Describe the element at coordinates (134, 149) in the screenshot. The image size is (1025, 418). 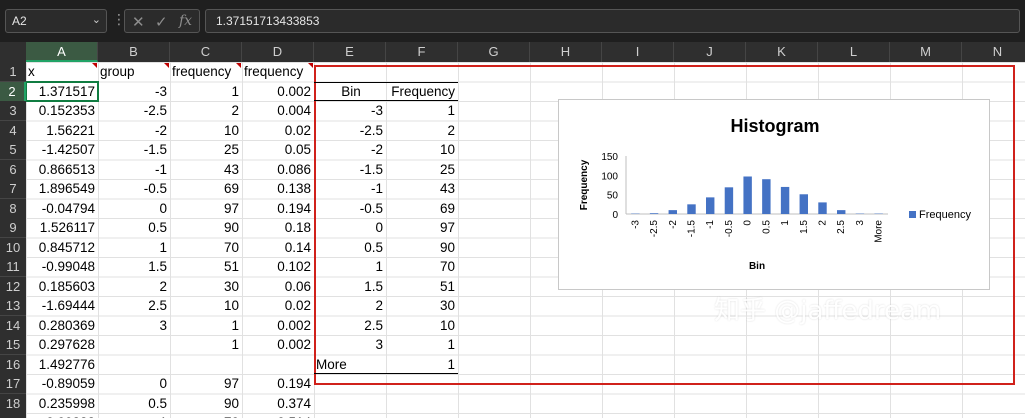
I see `data-cell: -1.5` at that location.